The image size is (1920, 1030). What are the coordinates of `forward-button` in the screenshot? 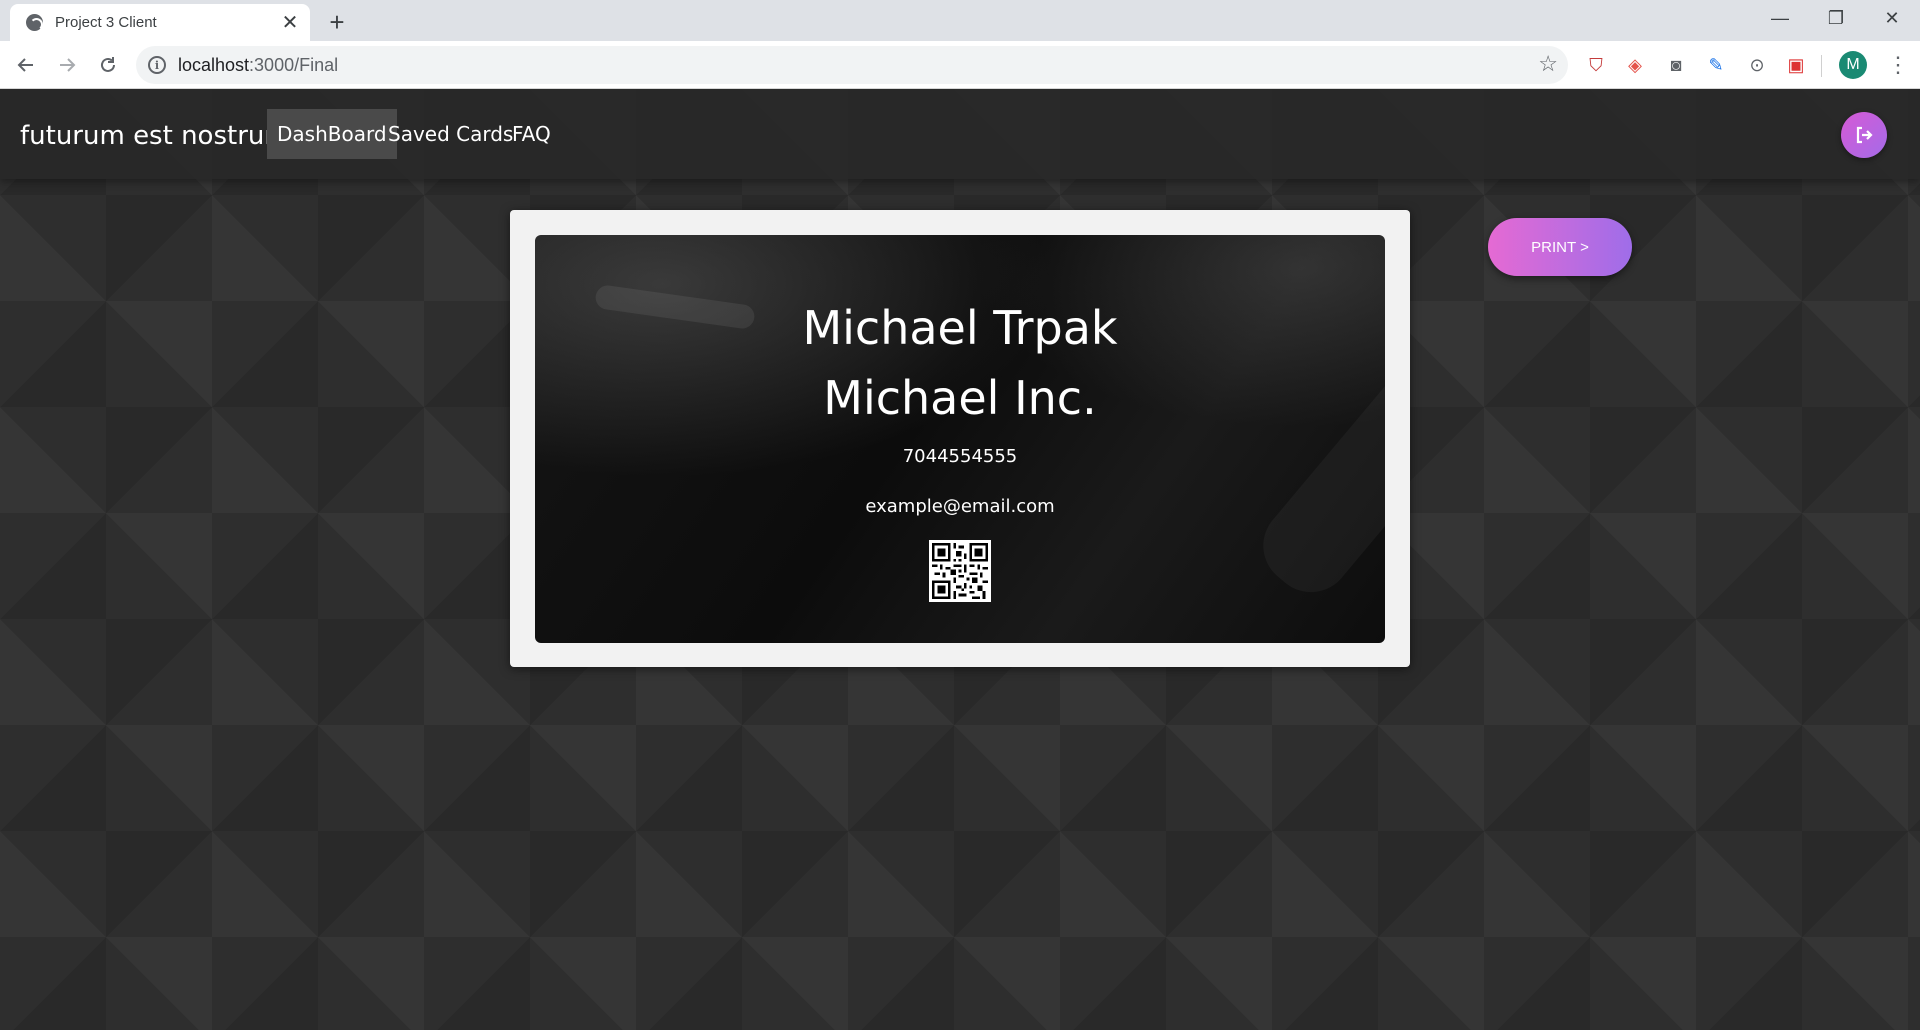 It's located at (67, 65).